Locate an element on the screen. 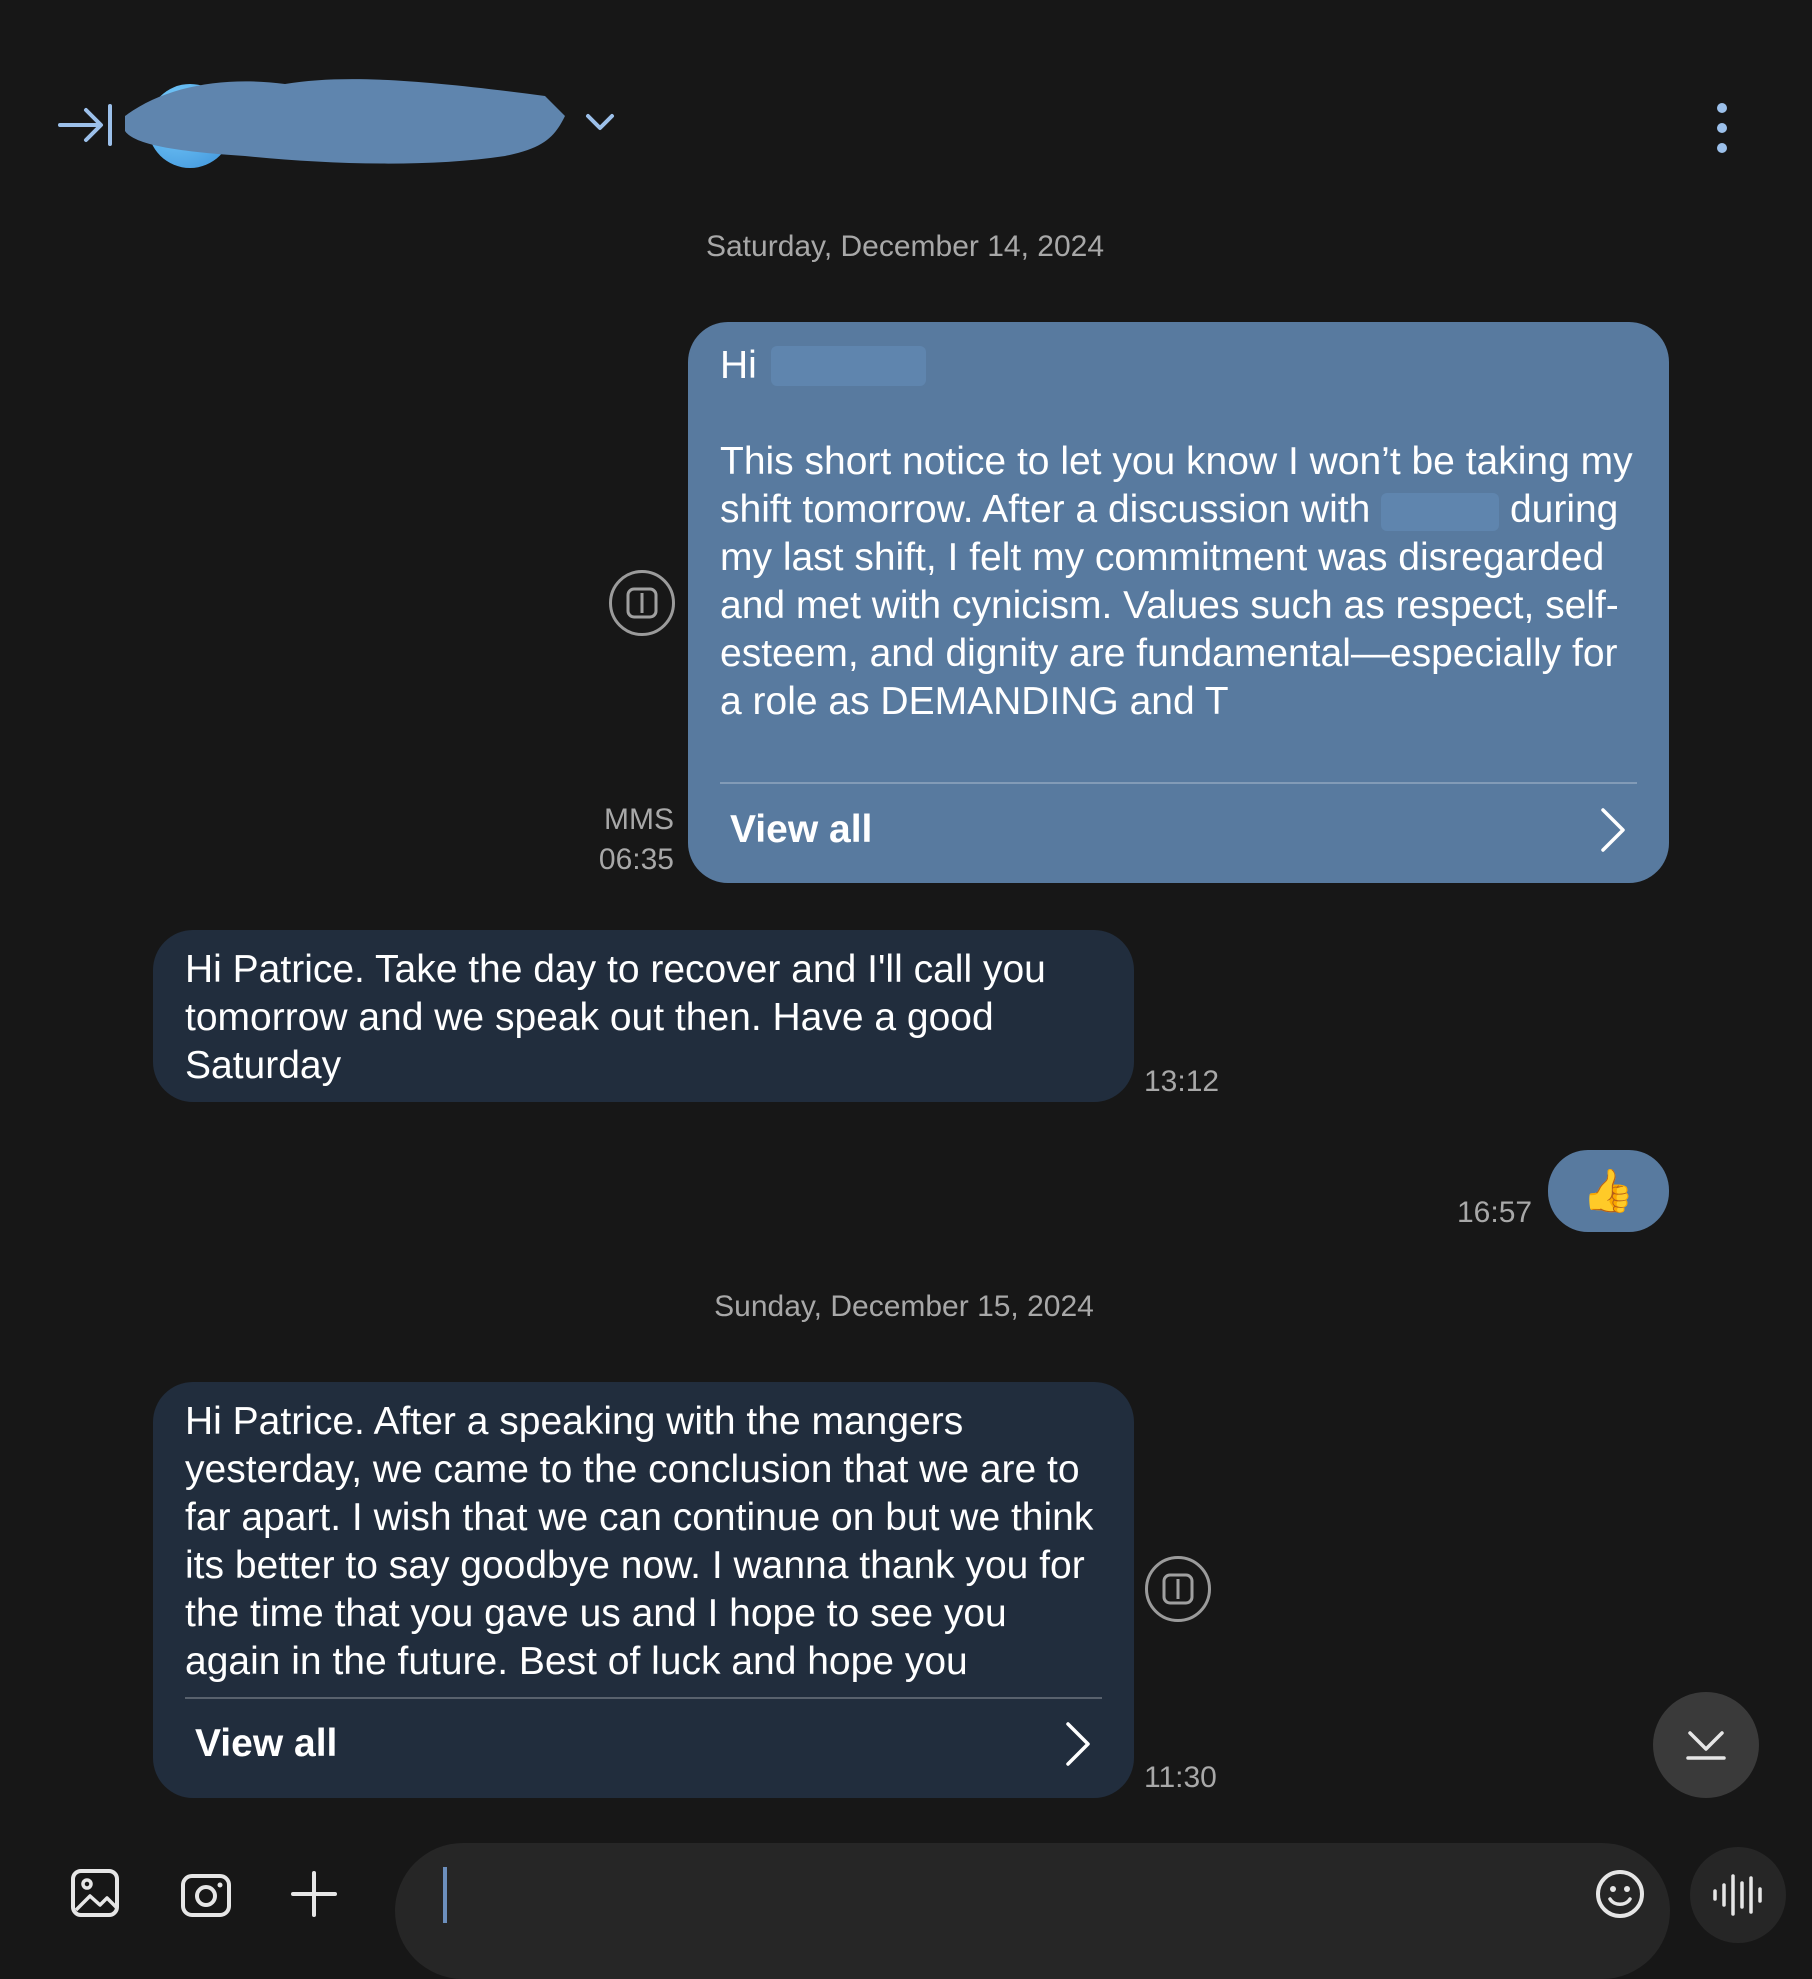 The height and width of the screenshot is (1979, 1812). thumbs-up-emoji: 👍 is located at coordinates (1608, 1190).